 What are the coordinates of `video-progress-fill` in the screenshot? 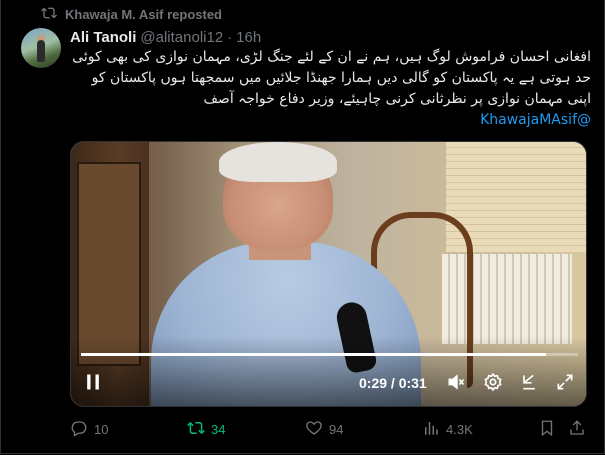 It's located at (313, 354).